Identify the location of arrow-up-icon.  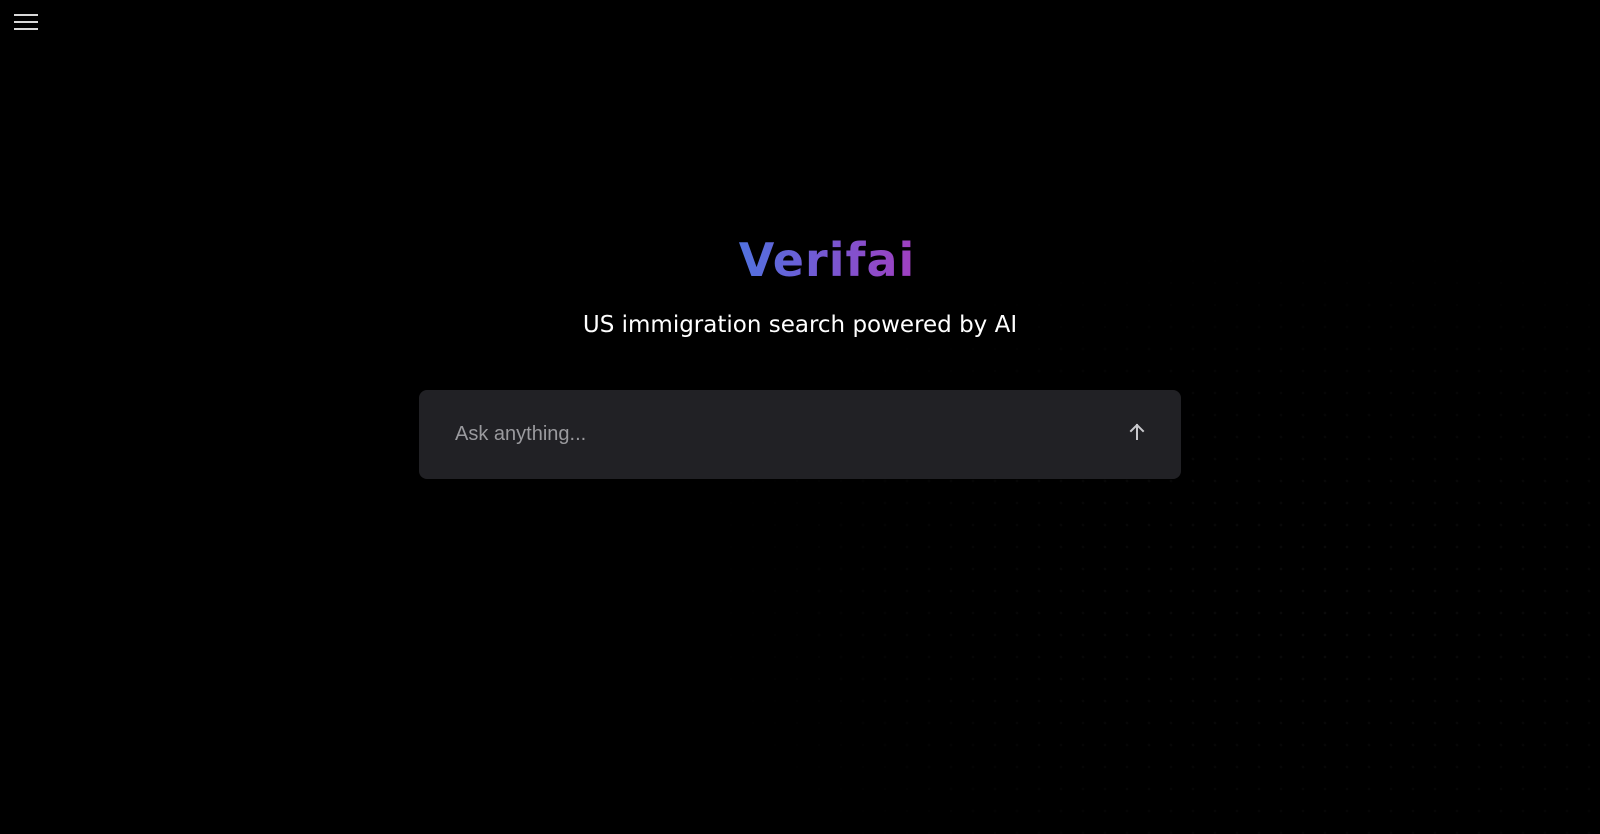
(1137, 434).